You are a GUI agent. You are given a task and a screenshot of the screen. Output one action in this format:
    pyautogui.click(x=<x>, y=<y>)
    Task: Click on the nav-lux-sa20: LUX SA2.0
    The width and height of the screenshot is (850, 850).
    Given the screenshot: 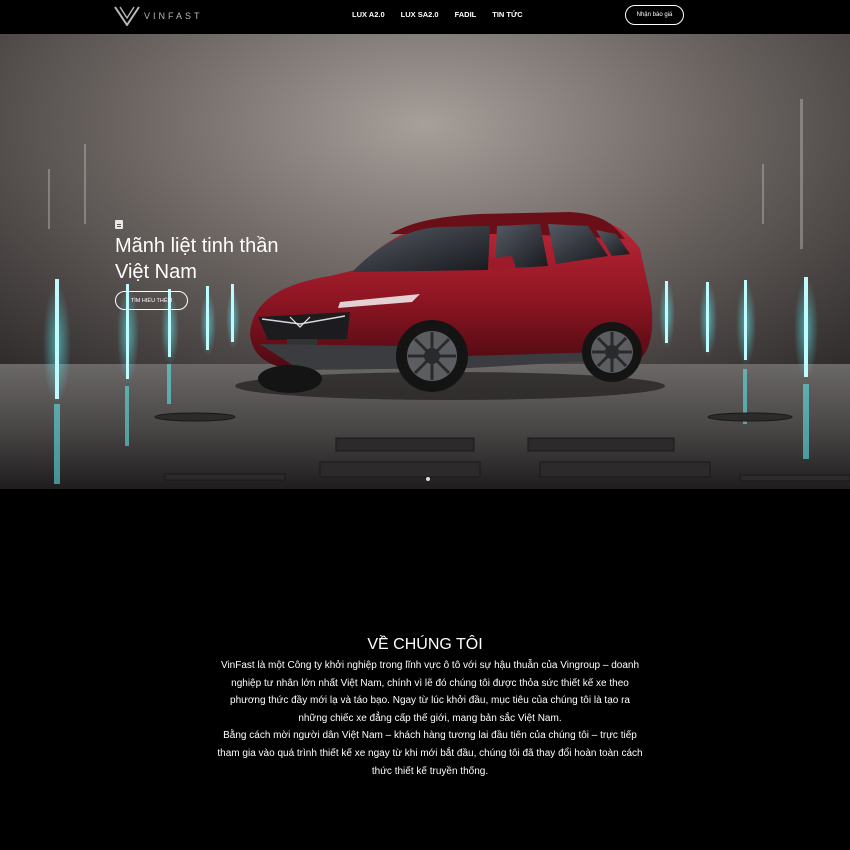 What is the action you would take?
    pyautogui.click(x=420, y=14)
    